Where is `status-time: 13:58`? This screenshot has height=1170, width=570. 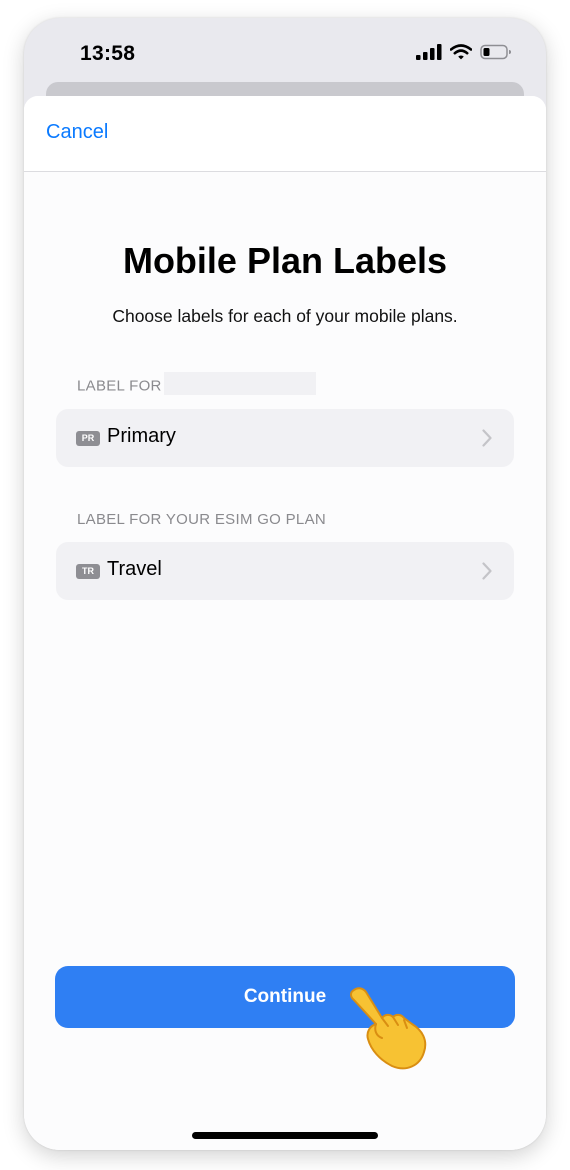
status-time: 13:58 is located at coordinates (108, 53).